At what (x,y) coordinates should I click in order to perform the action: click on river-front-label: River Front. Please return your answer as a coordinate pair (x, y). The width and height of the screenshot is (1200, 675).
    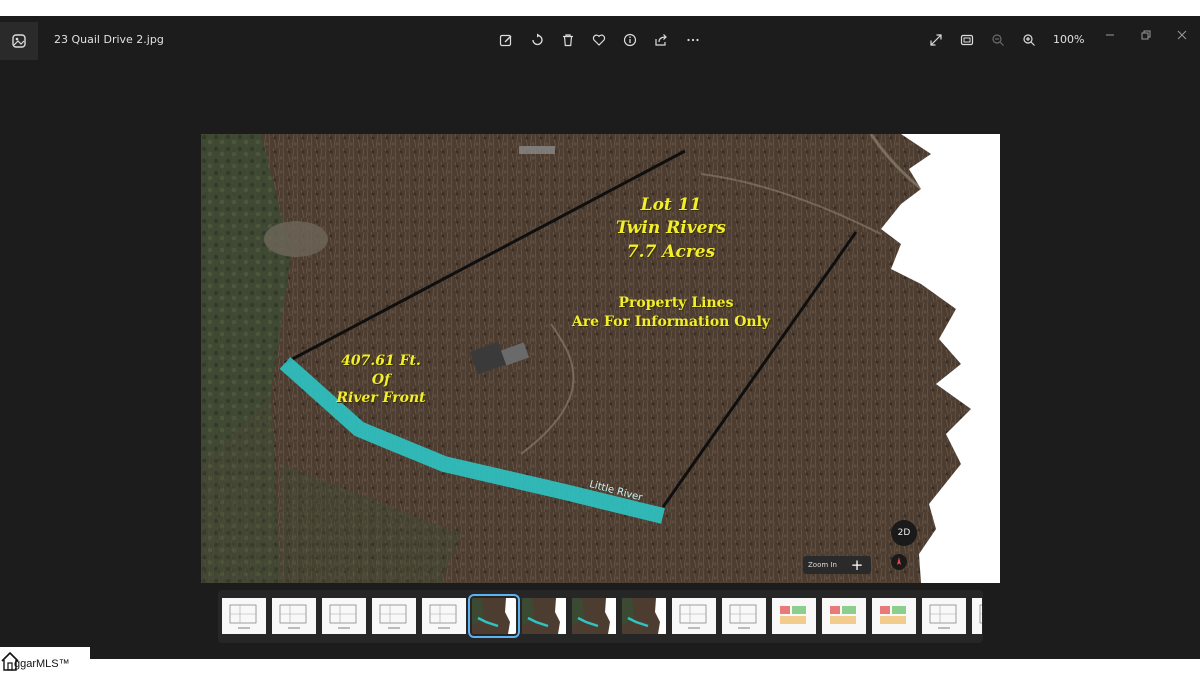
    Looking at the image, I should click on (381, 398).